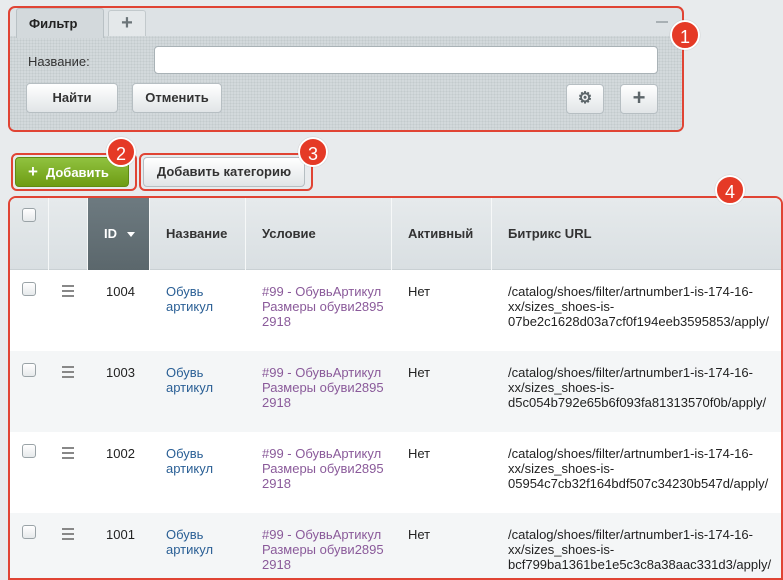 The height and width of the screenshot is (580, 783). Describe the element at coordinates (120, 534) in the screenshot. I see `row-id: 1001` at that location.